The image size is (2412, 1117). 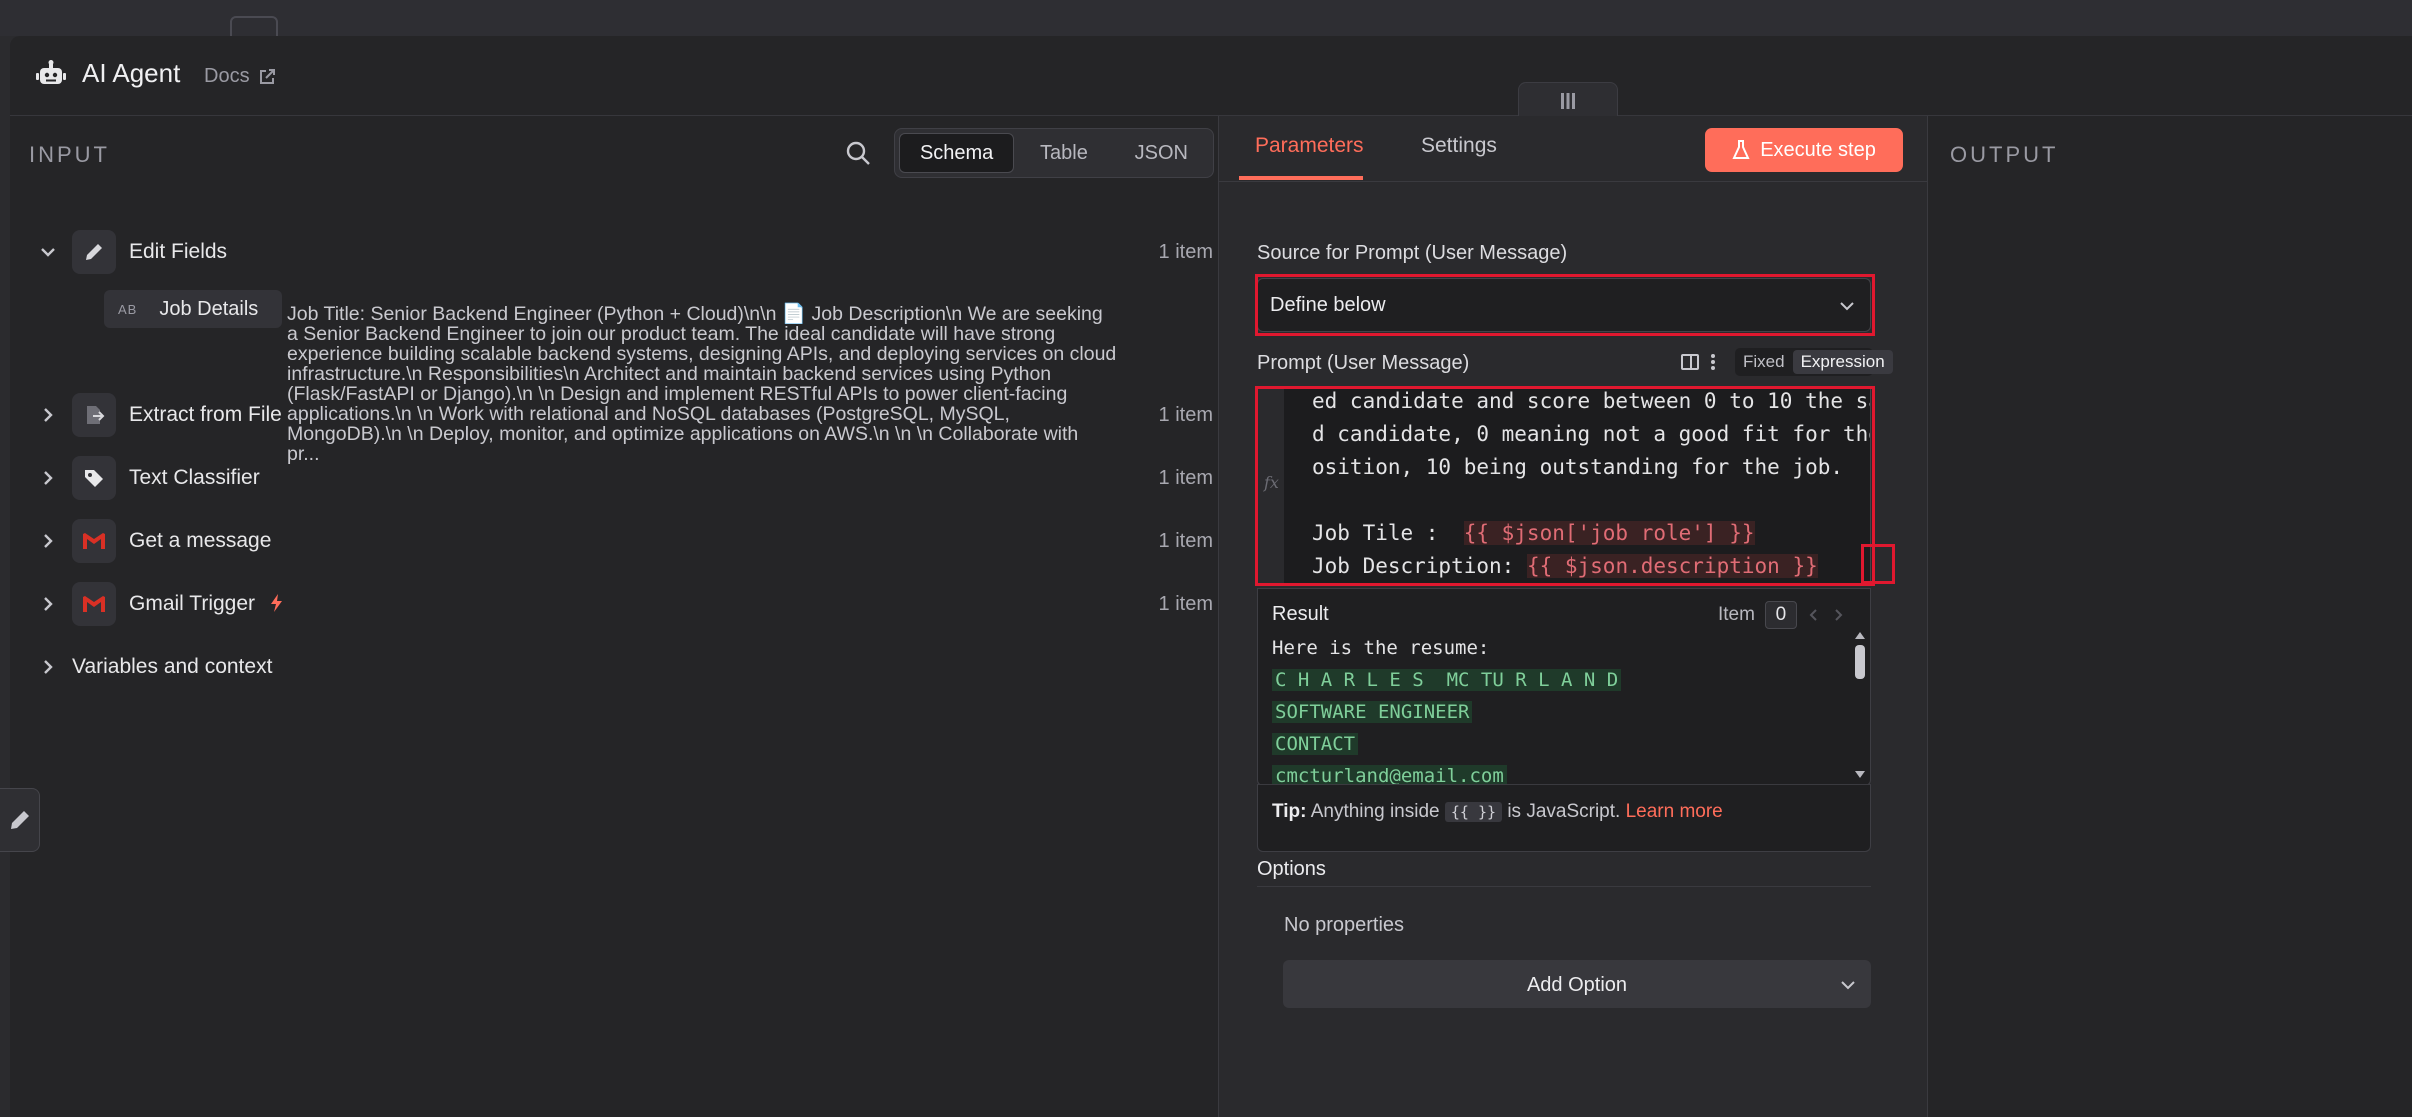 I want to click on item-index-input: 0, so click(x=1780, y=615).